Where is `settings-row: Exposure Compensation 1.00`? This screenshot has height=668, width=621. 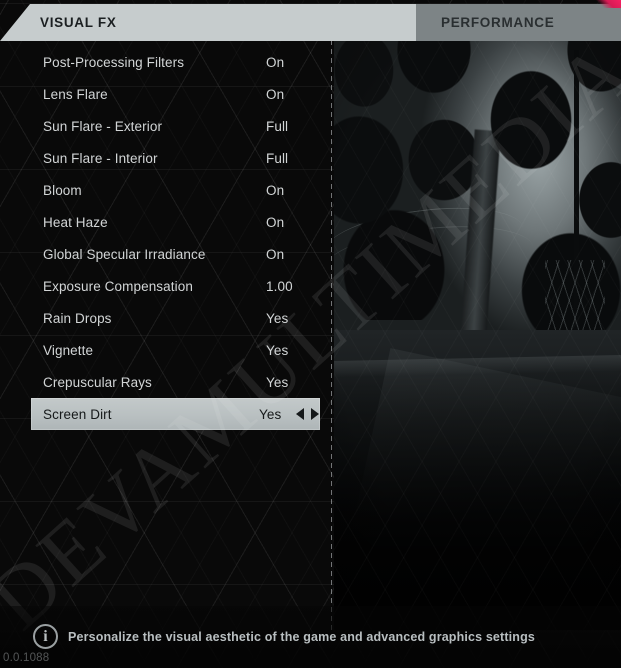 settings-row: Exposure Compensation 1.00 is located at coordinates (165, 286).